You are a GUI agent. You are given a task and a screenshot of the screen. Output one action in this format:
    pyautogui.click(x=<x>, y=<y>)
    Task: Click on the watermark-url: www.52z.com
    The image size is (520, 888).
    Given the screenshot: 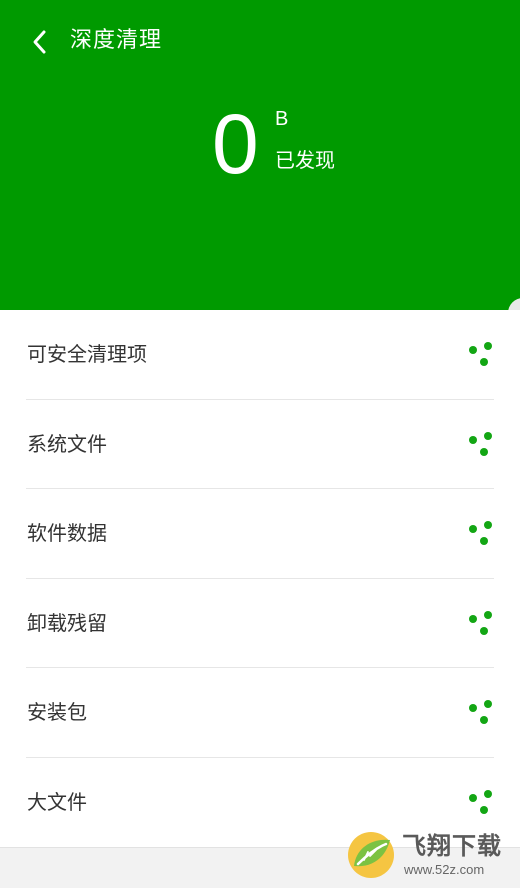 What is the action you would take?
    pyautogui.click(x=444, y=869)
    